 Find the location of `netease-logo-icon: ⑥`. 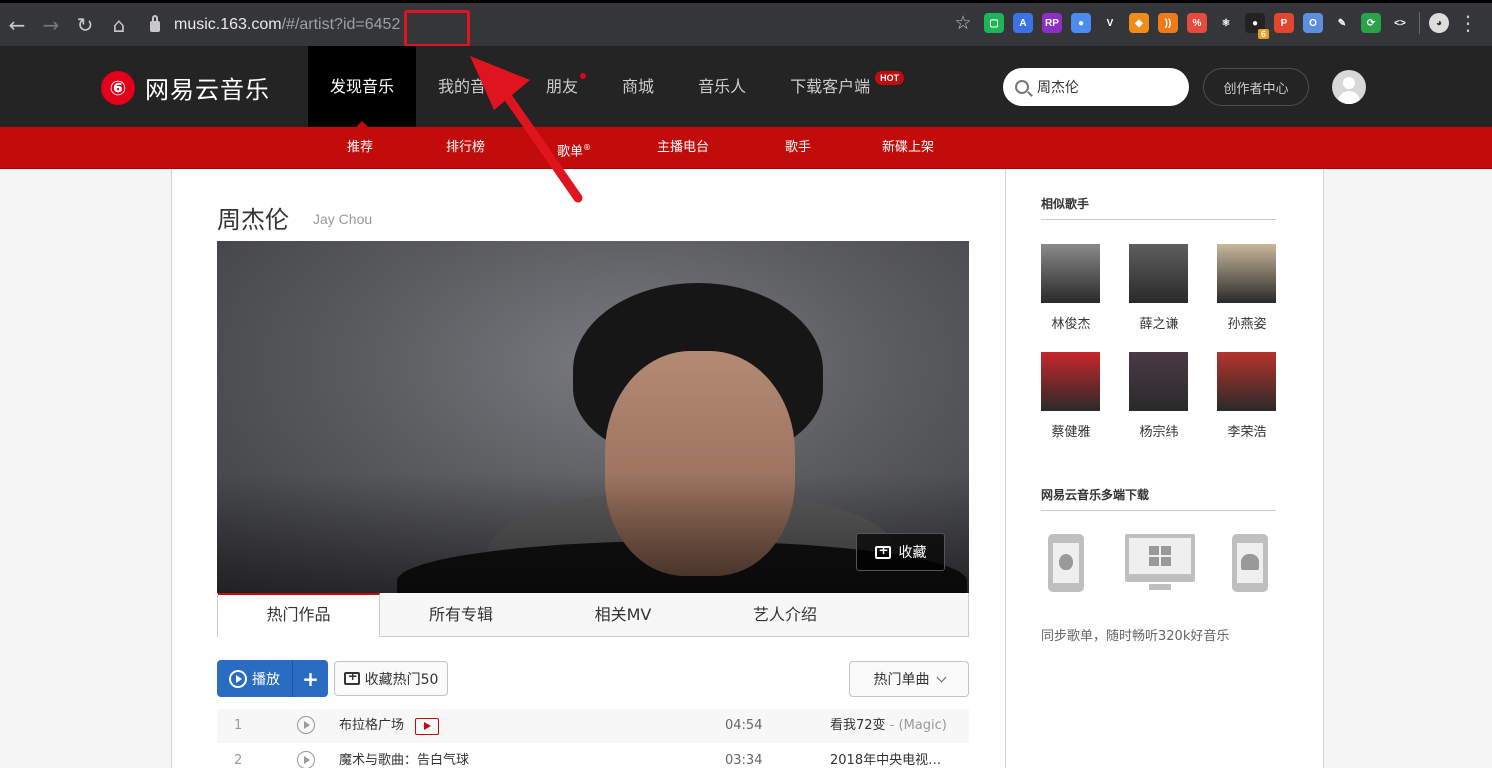

netease-logo-icon: ⑥ is located at coordinates (118, 87).